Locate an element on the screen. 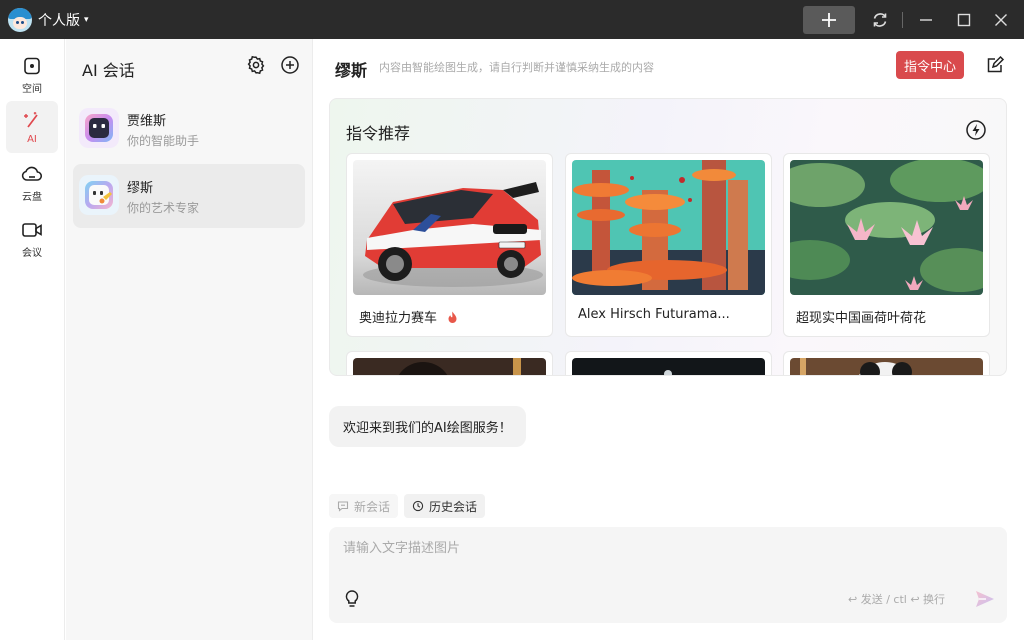 The width and height of the screenshot is (1024, 640). magic-wand-icon is located at coordinates (31, 119).